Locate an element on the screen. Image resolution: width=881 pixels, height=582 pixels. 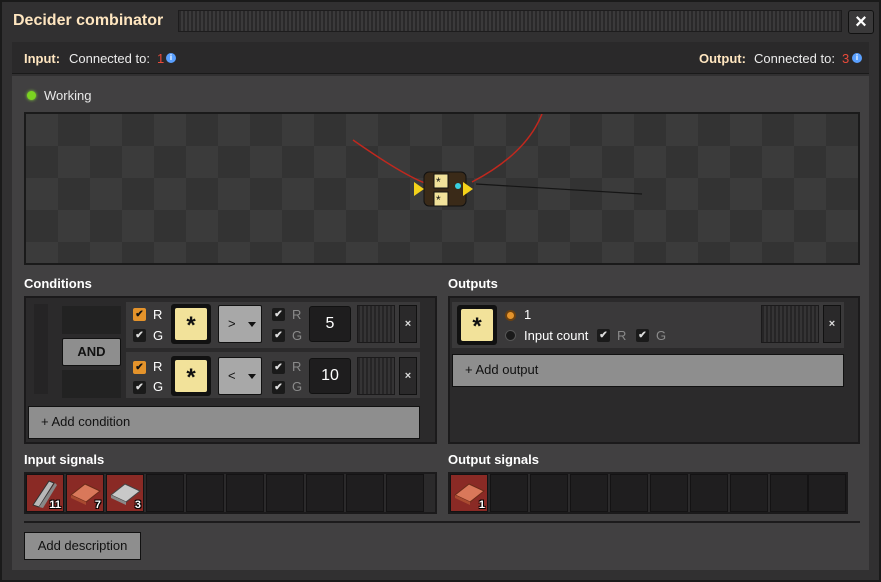
output-connected-text: Connected to: is located at coordinates (794, 58).